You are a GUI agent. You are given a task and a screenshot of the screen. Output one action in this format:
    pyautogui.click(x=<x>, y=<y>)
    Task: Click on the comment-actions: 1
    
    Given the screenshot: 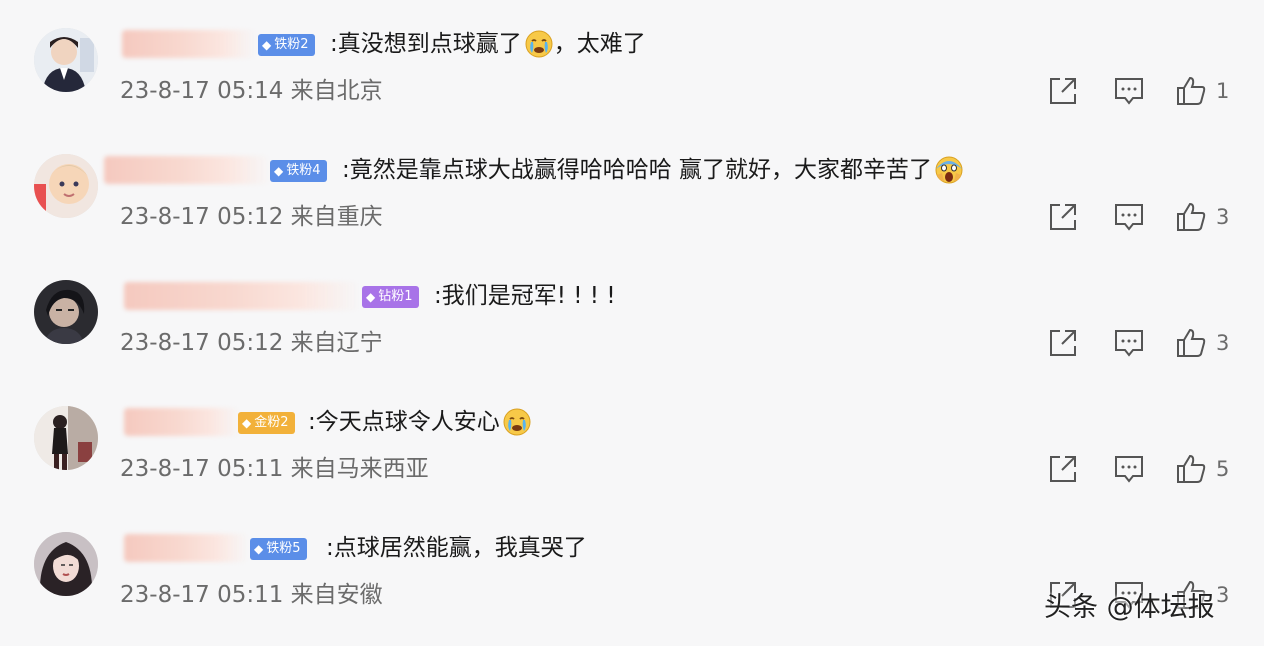 What is the action you would take?
    pyautogui.click(x=1146, y=91)
    